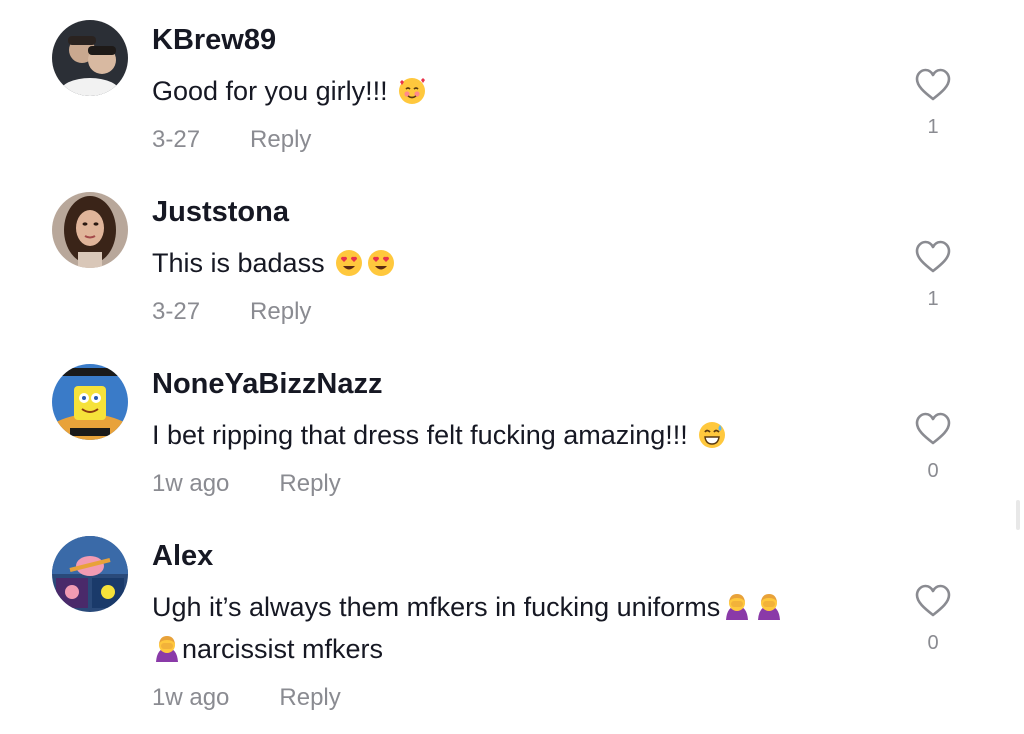  Describe the element at coordinates (712, 435) in the screenshot. I see `grinning-sweat-emoji-icon` at that location.